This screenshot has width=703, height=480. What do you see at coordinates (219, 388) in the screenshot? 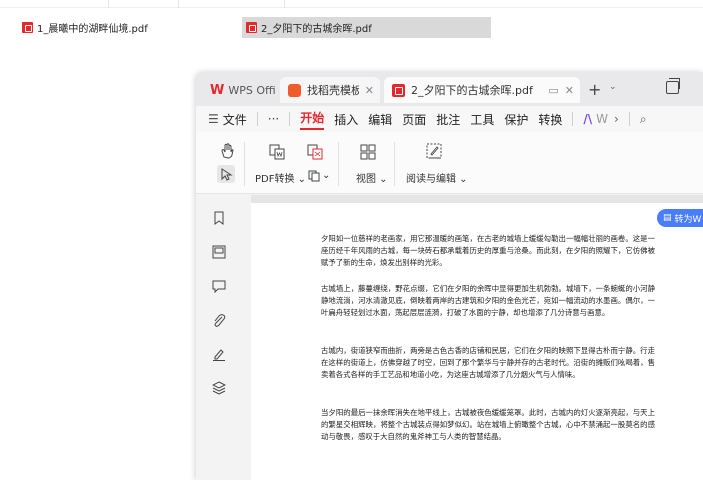
I see `layers-icon` at bounding box center [219, 388].